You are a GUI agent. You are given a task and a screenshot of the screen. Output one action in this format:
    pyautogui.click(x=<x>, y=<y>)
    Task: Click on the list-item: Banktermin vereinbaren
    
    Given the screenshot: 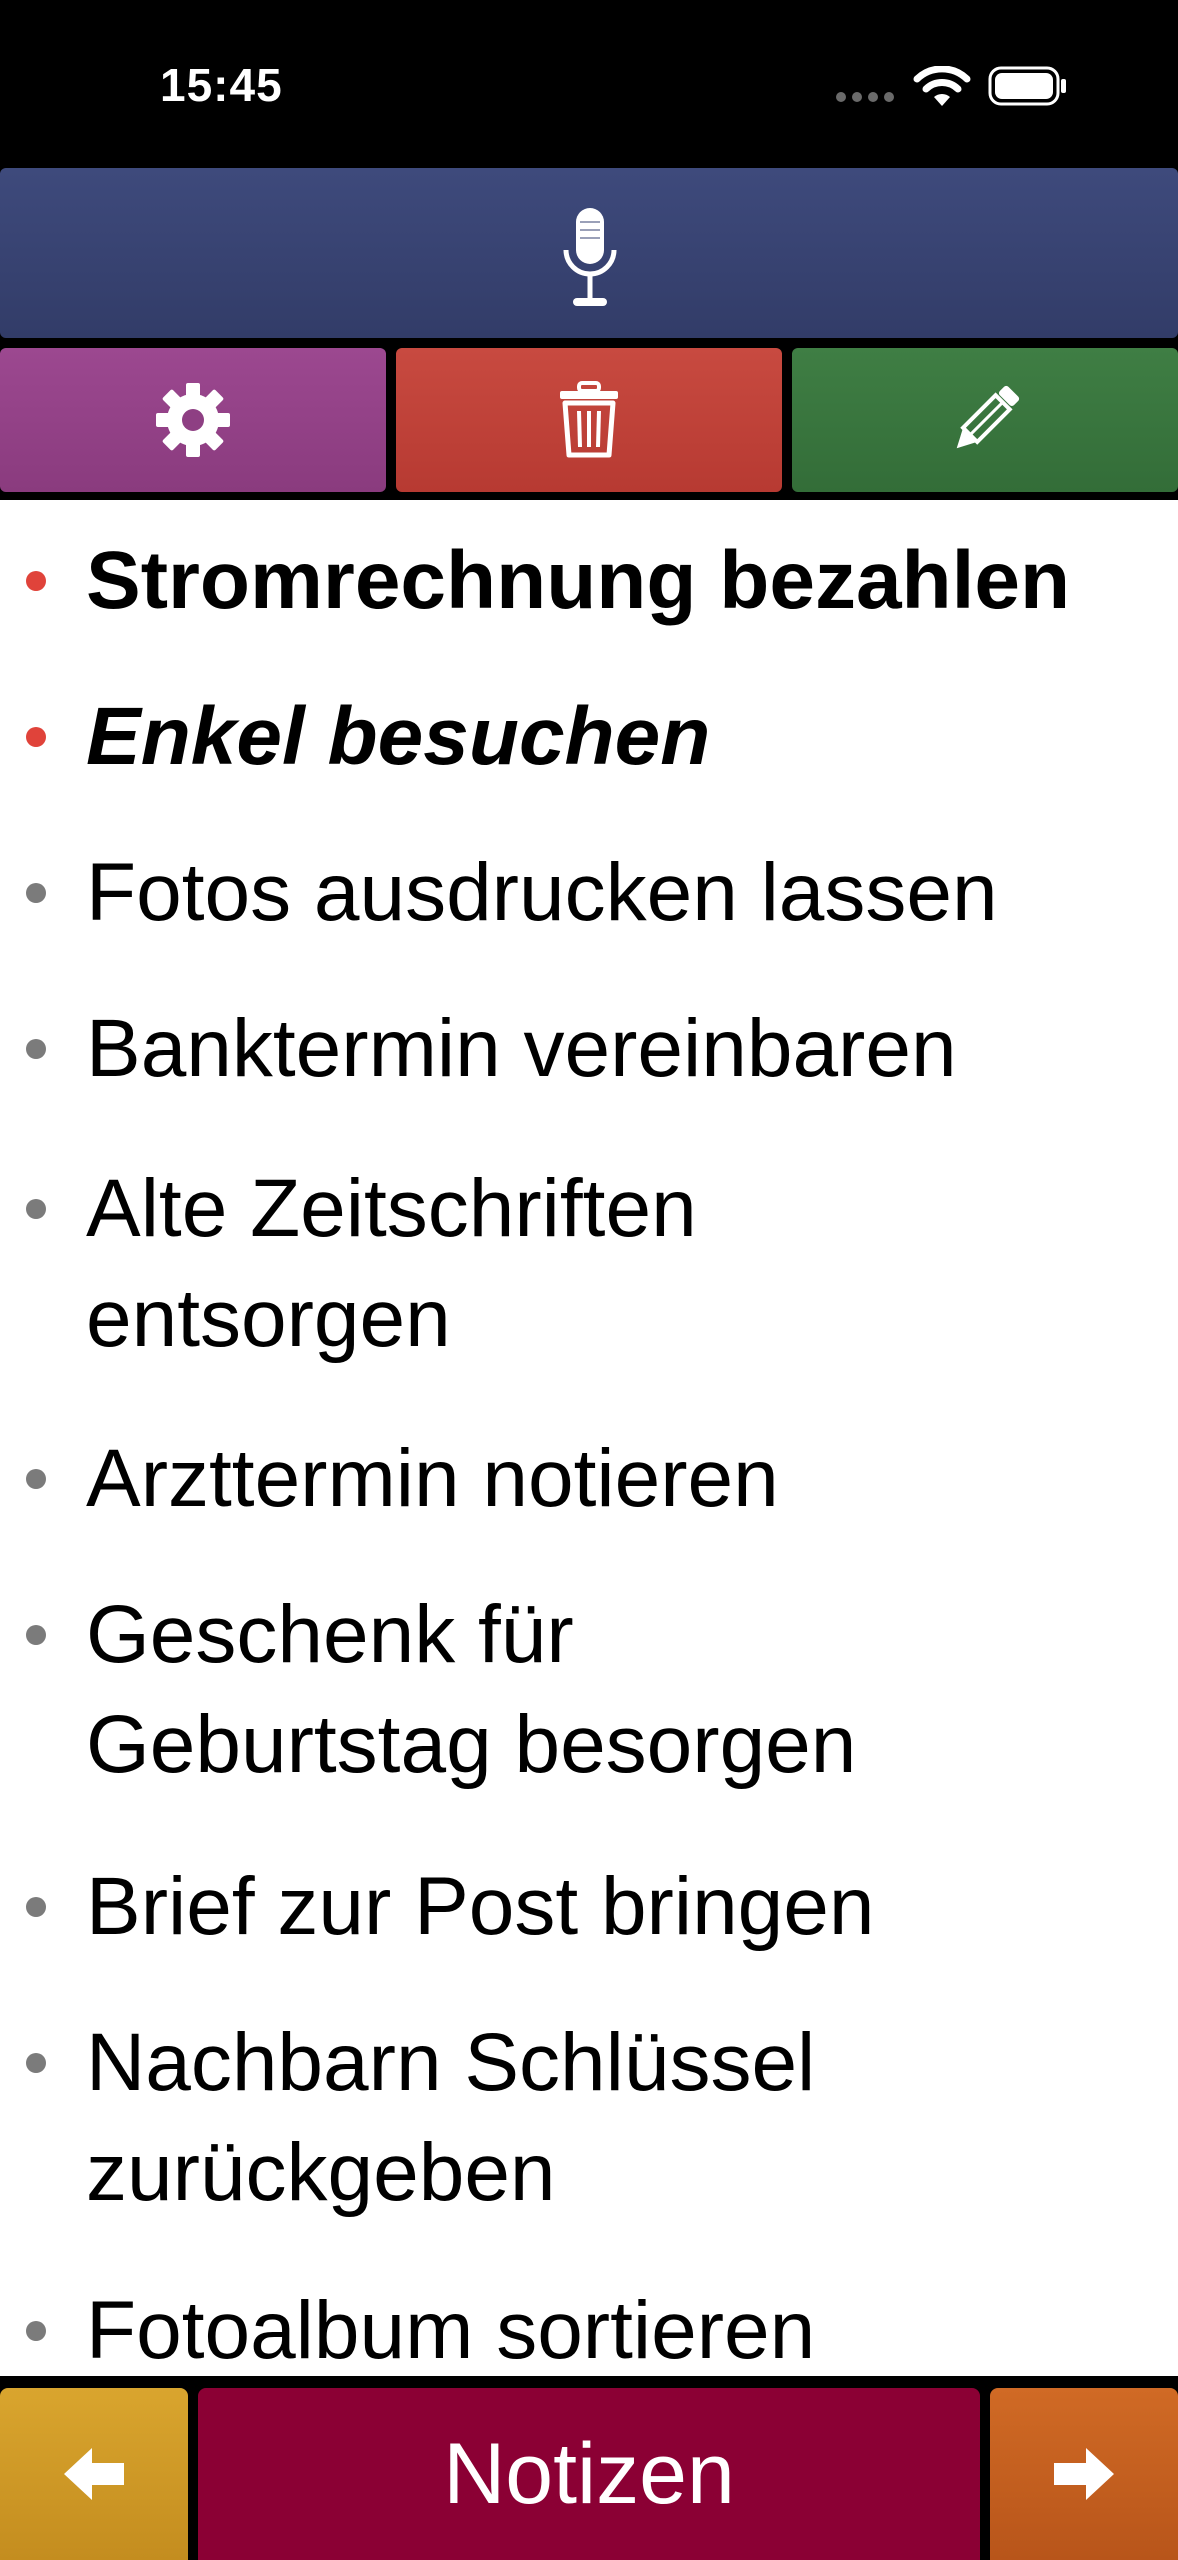 What is the action you would take?
    pyautogui.click(x=589, y=1049)
    